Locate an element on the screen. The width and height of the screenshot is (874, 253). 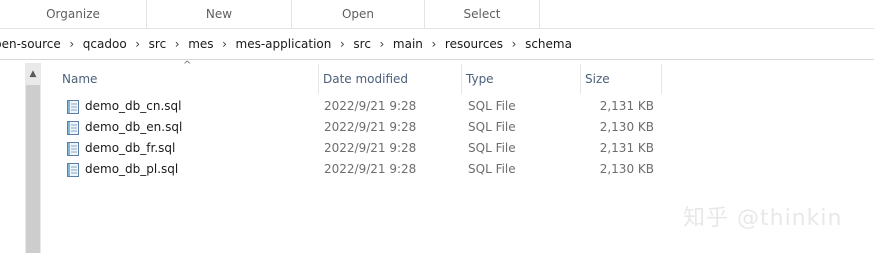
scroll-up-icon: ▲ is located at coordinates (33, 74).